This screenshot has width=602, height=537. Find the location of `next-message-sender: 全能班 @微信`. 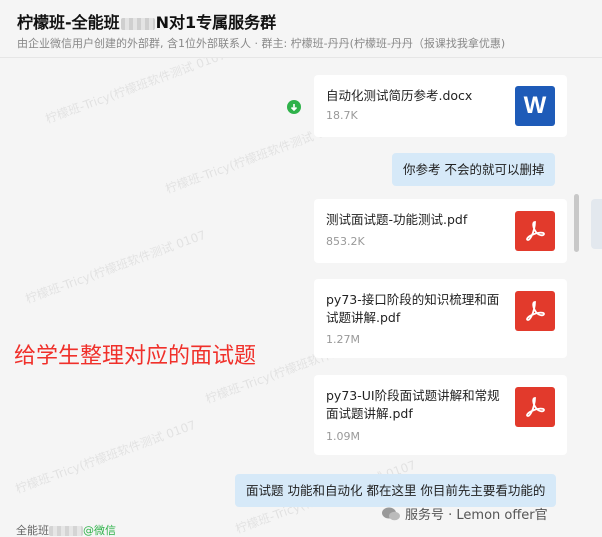

next-message-sender: 全能班 @微信 is located at coordinates (66, 530).